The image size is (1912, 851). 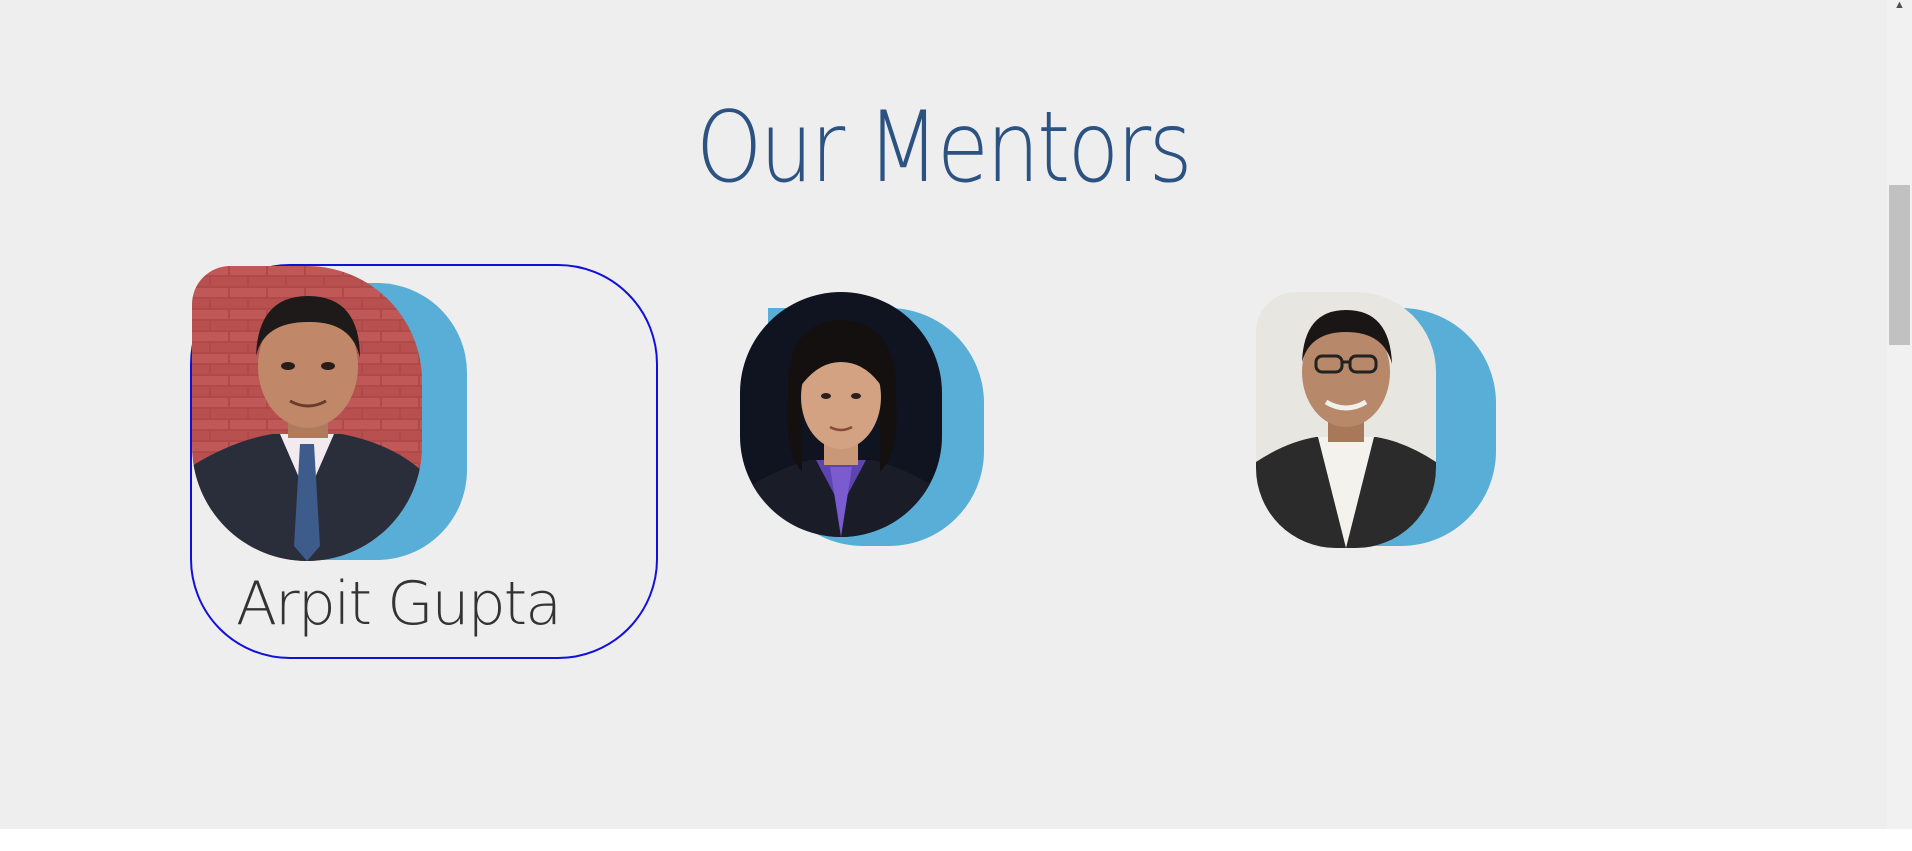 What do you see at coordinates (399, 604) in the screenshot?
I see `mentor-name: Arpit Gupta` at bounding box center [399, 604].